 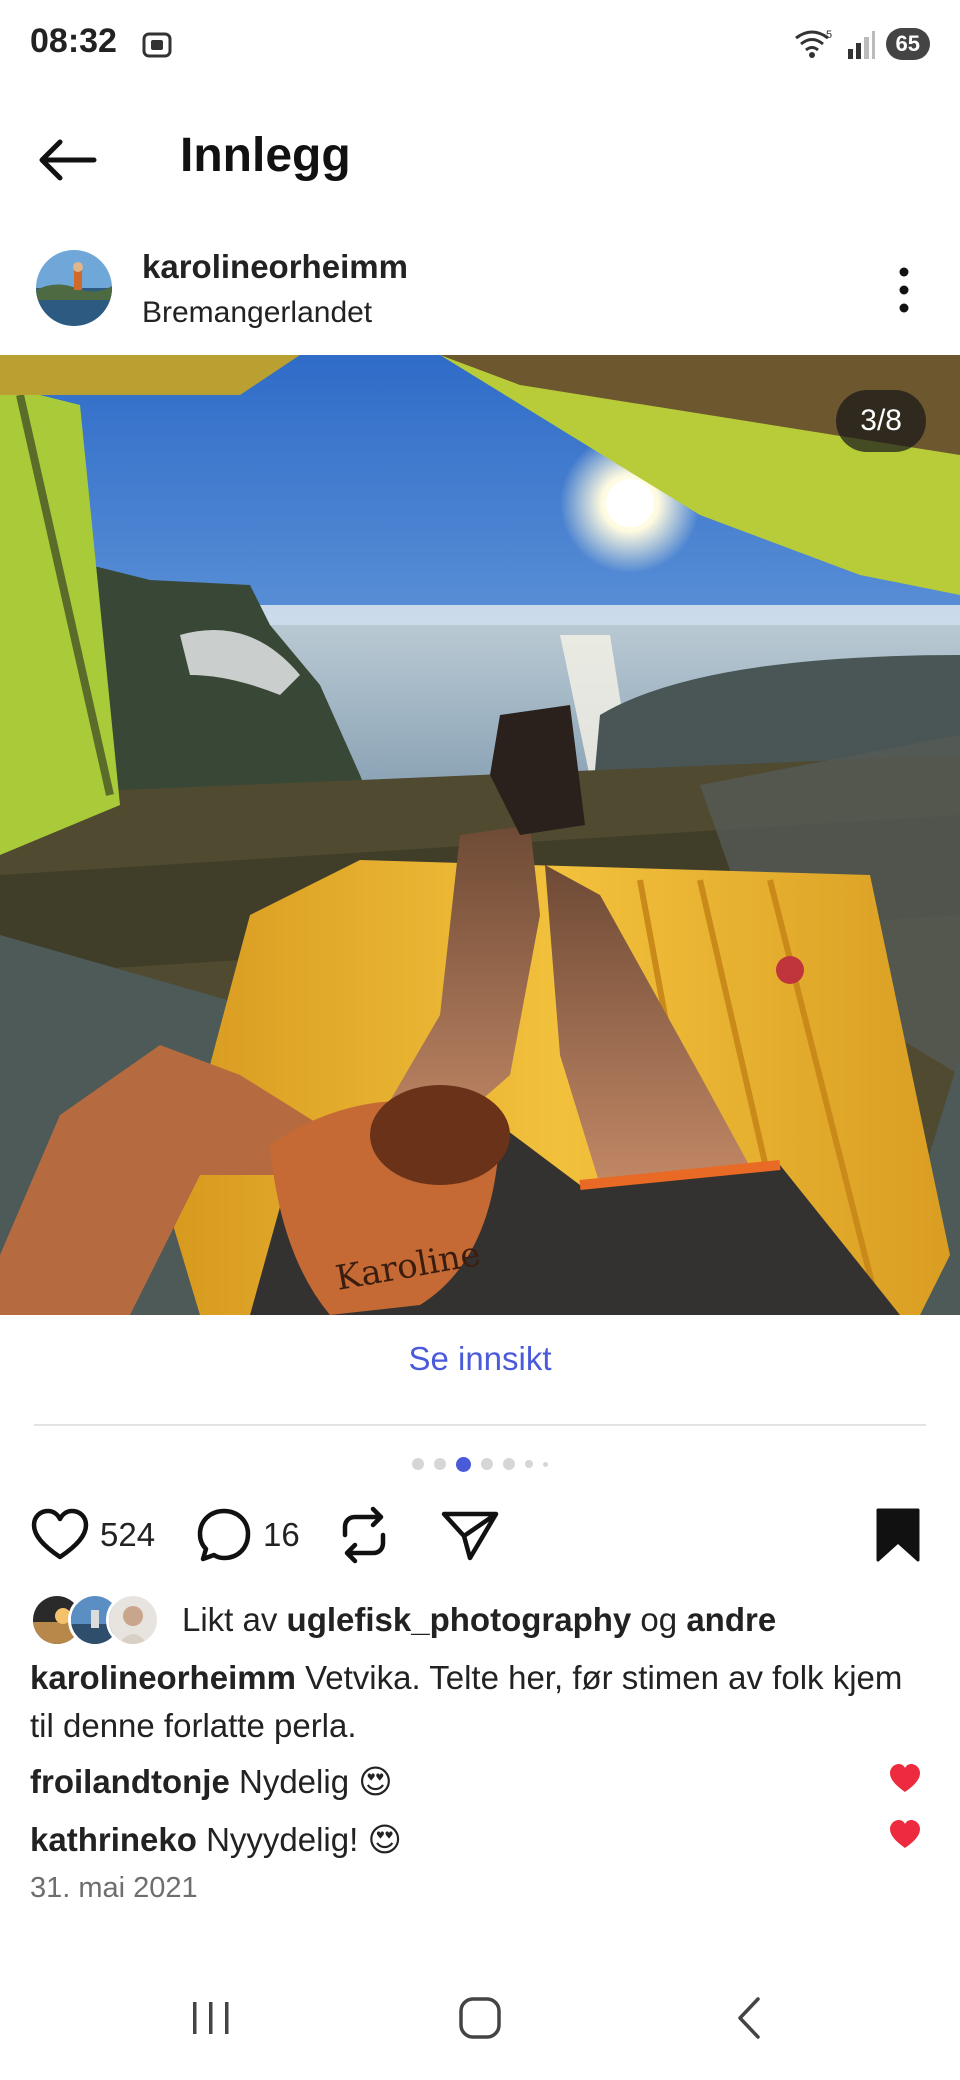 What do you see at coordinates (304, 1839) in the screenshot?
I see `comment-text: Nyyydelig! 😍` at bounding box center [304, 1839].